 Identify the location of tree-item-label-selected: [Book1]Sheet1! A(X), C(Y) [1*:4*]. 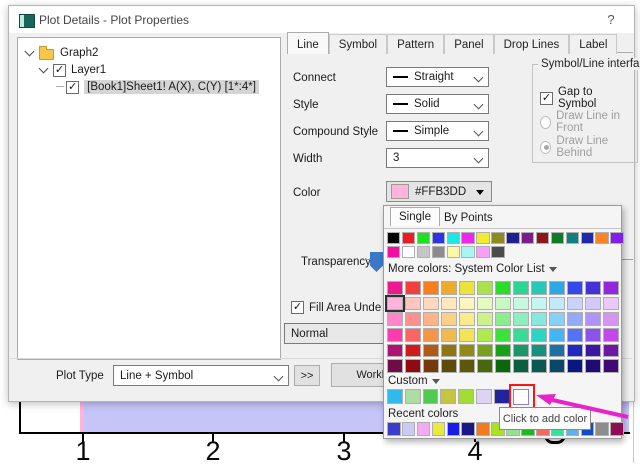
(171, 87).